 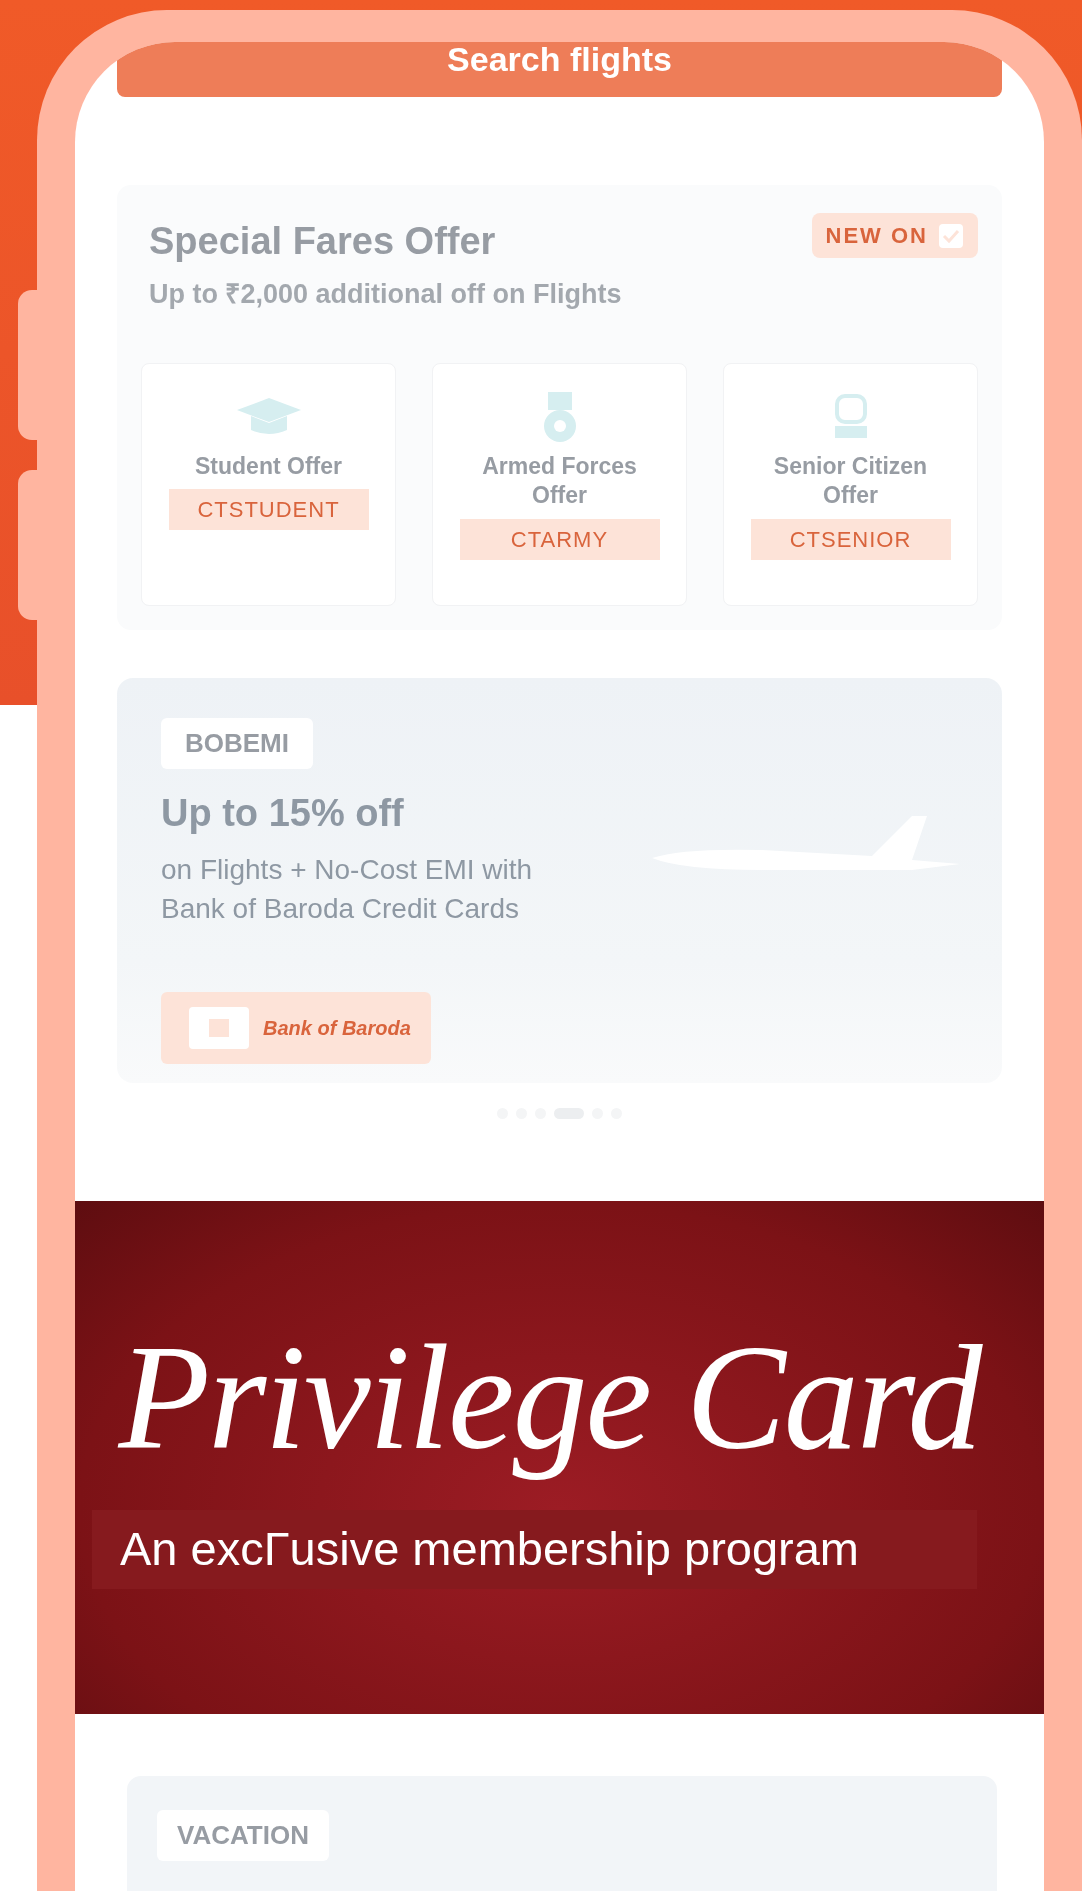 What do you see at coordinates (559, 481) in the screenshot?
I see `offer-label: Armed Forces Offer` at bounding box center [559, 481].